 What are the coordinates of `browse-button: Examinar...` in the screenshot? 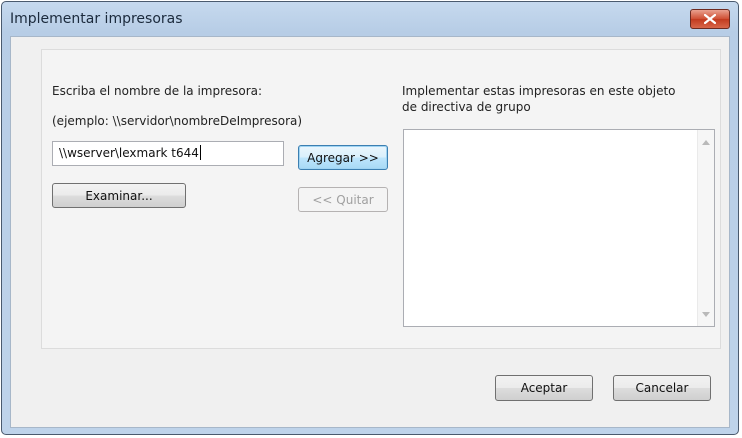 It's located at (119, 195).